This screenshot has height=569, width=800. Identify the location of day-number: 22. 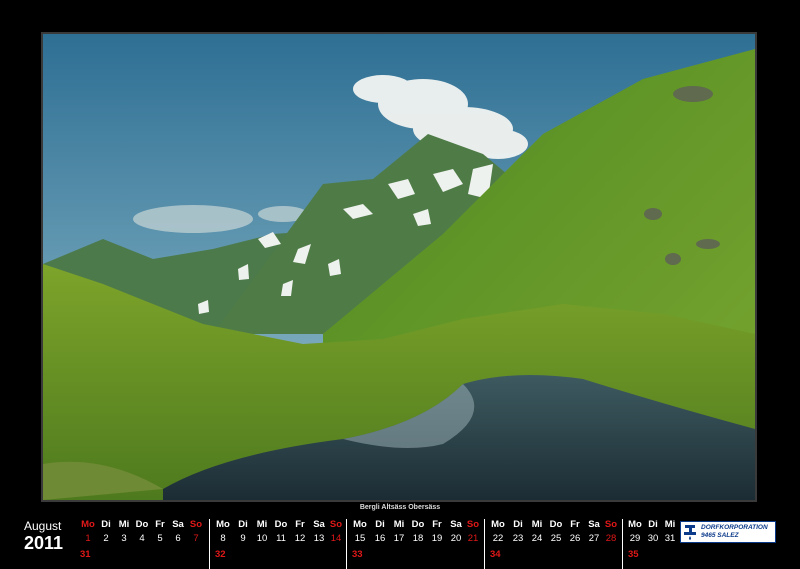
(498, 538).